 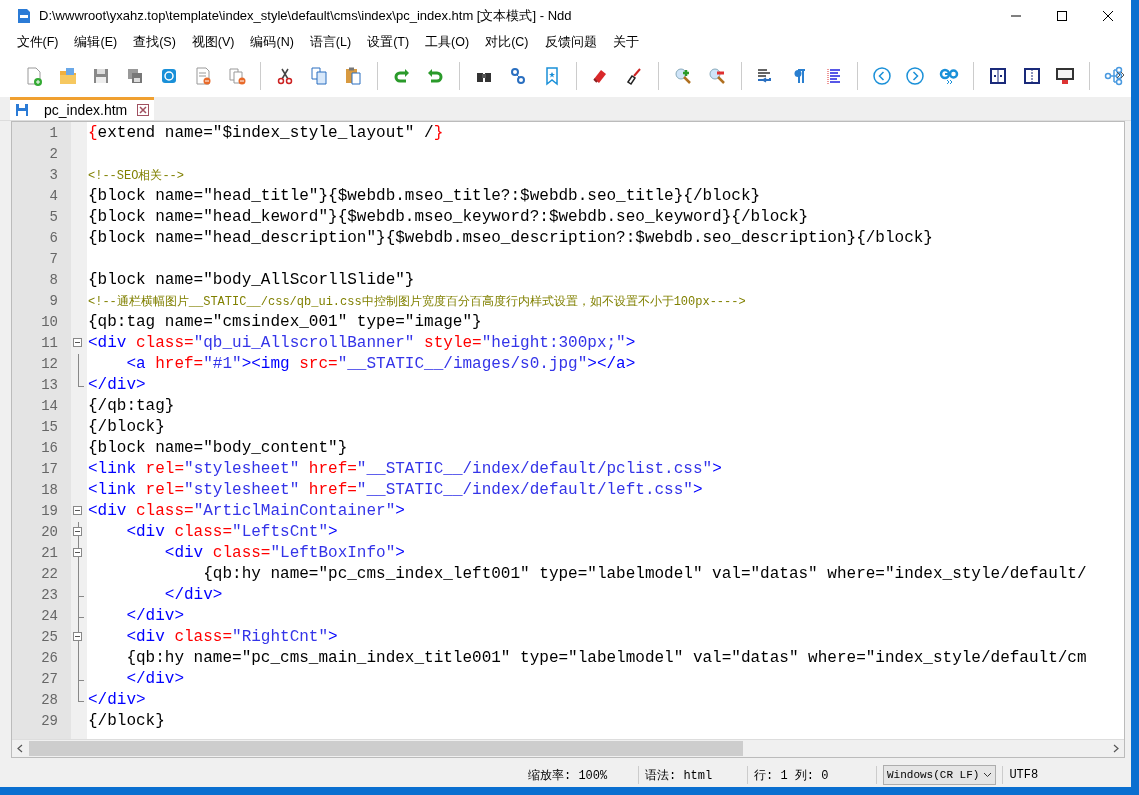 I want to click on compare-columns-icon, so click(x=997, y=75).